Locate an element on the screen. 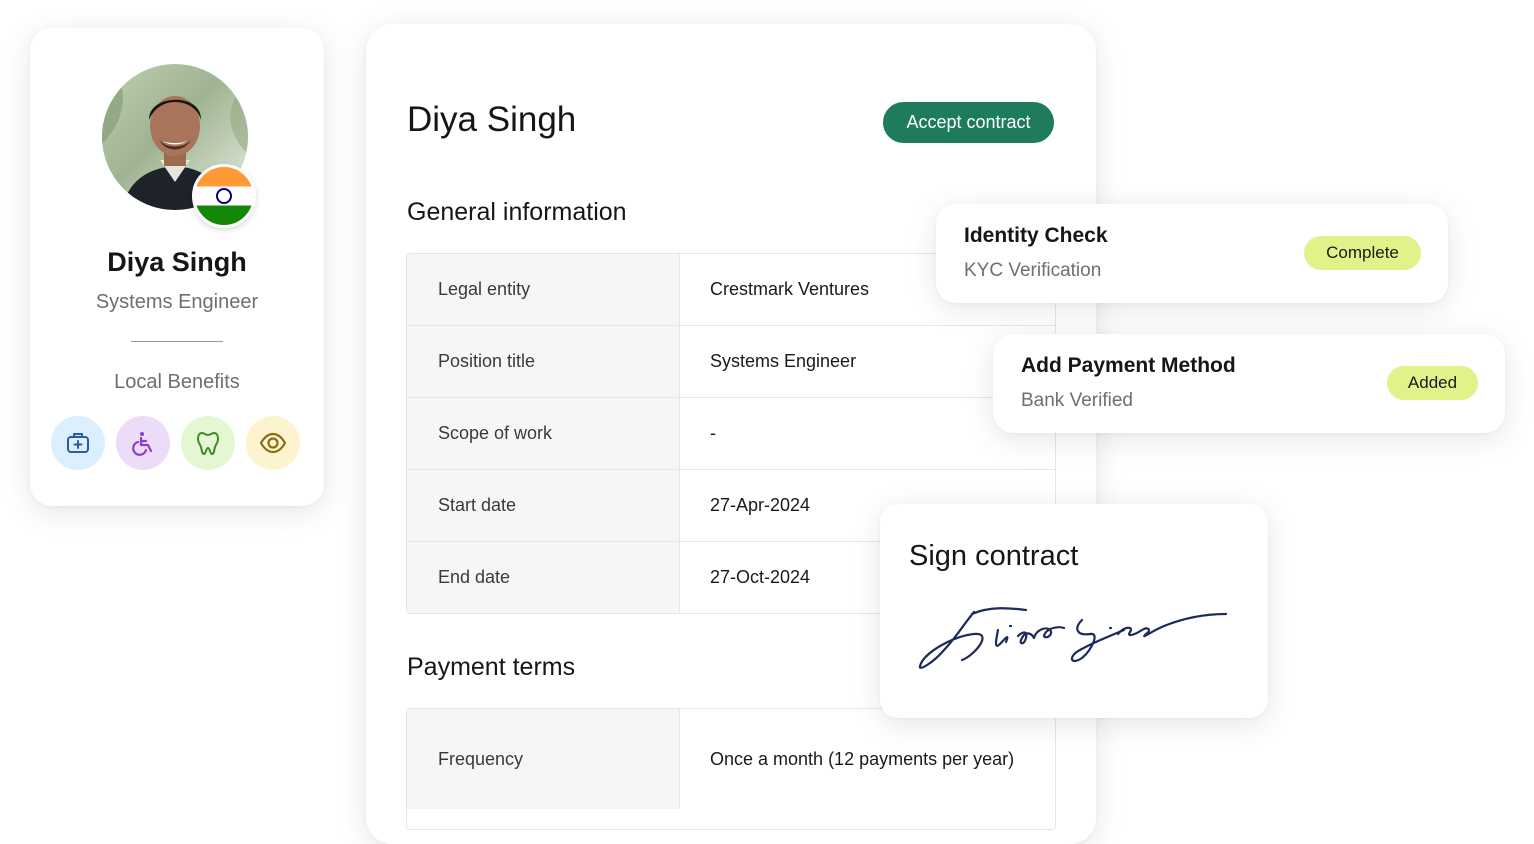 The height and width of the screenshot is (844, 1534). wheelchair-icon is located at coordinates (143, 443).